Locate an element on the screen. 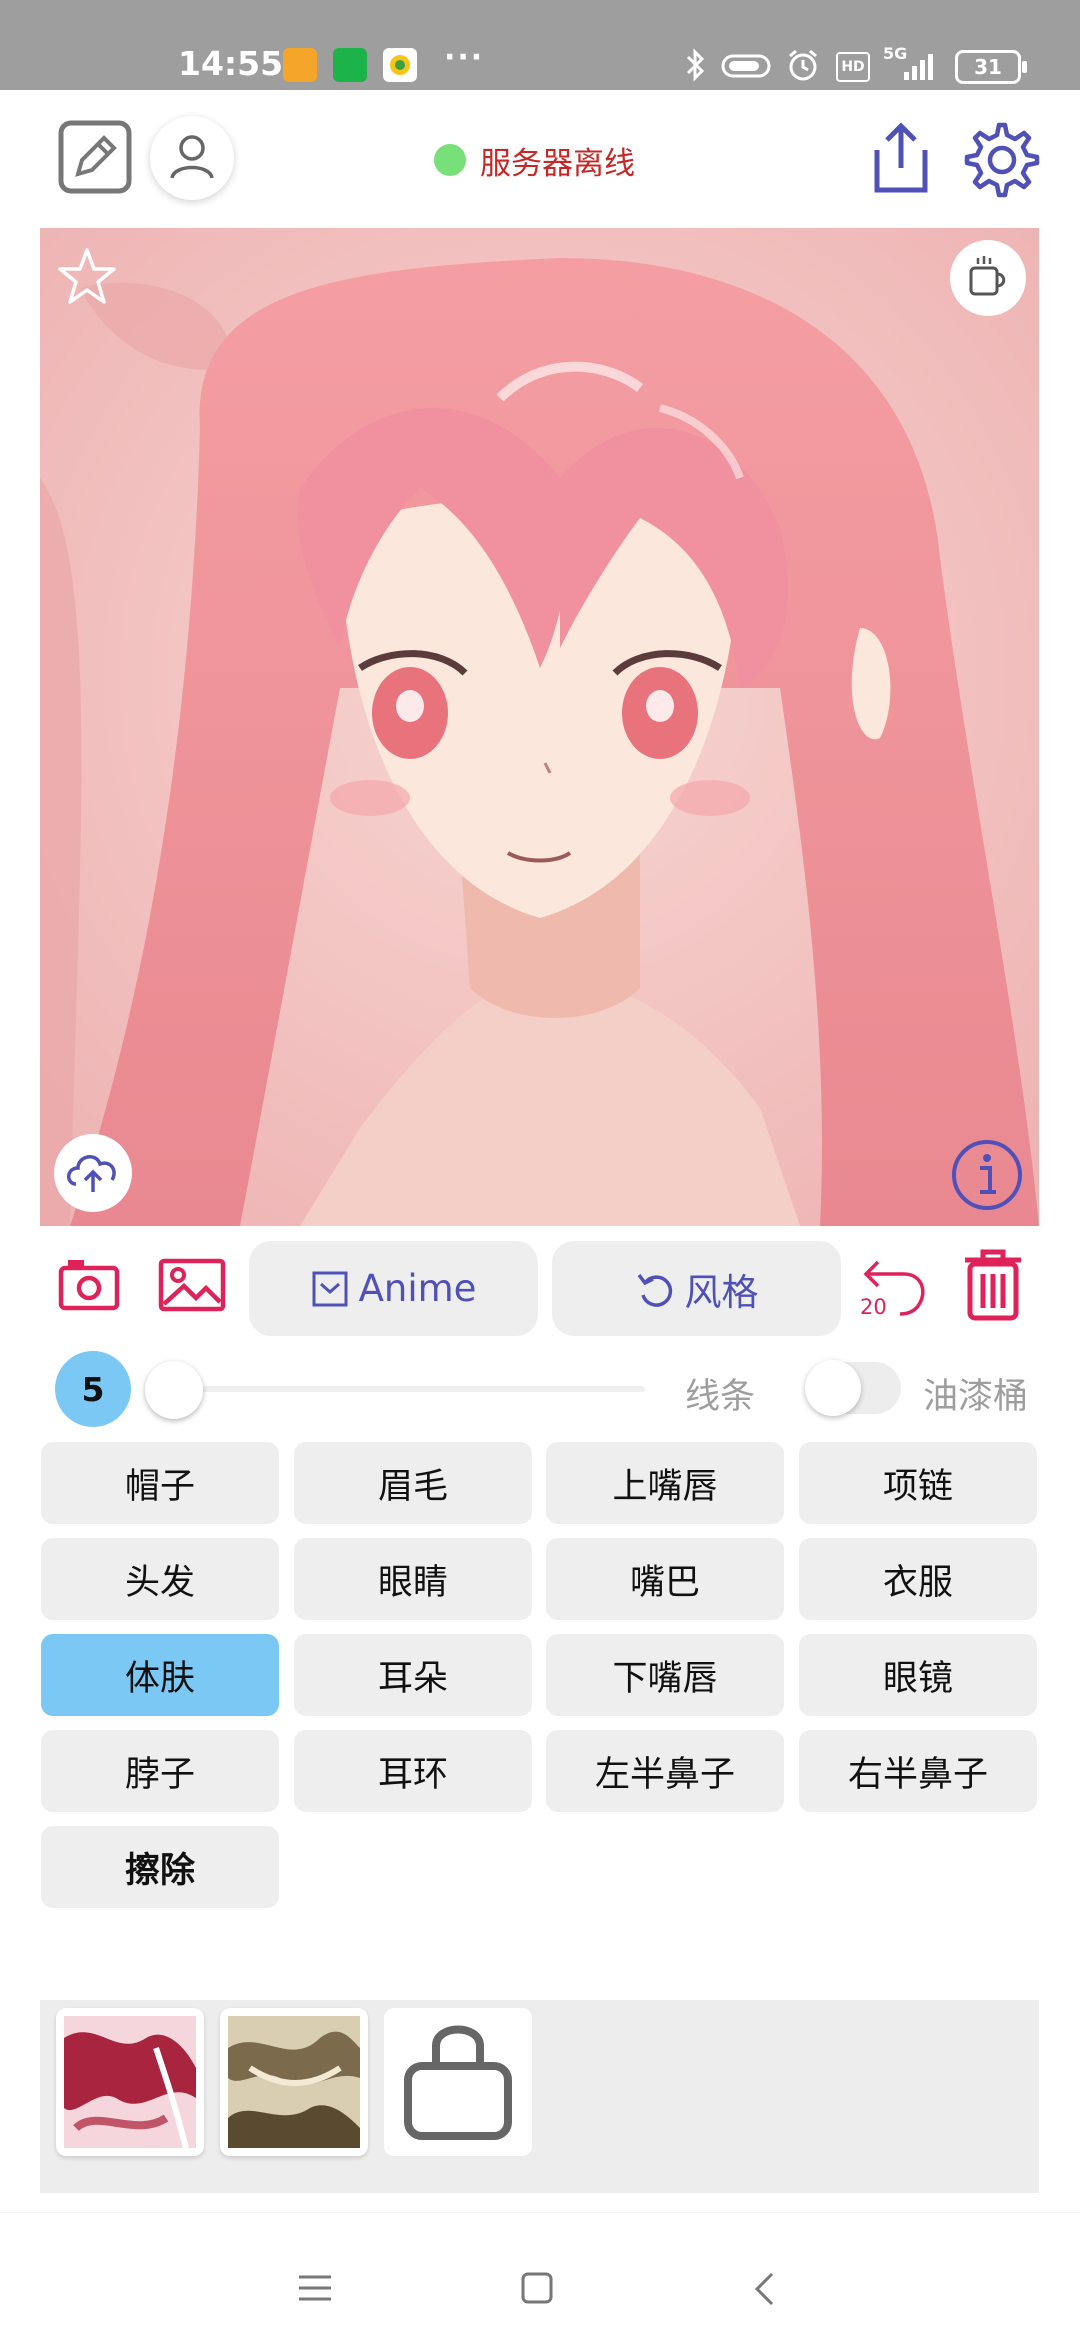 The width and height of the screenshot is (1080, 2341). status-bar: 14:55 ··· HD 5G 31 is located at coordinates (540, 45).